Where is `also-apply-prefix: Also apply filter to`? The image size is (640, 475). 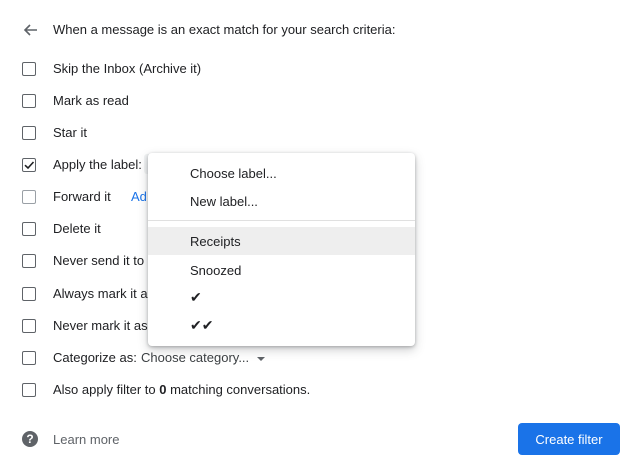
also-apply-prefix: Also apply filter to is located at coordinates (106, 389).